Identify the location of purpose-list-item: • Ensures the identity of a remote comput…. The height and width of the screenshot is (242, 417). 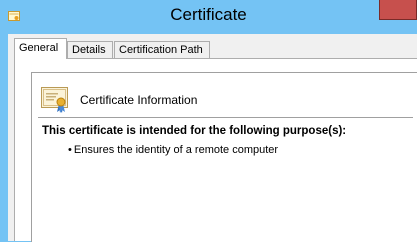
(173, 150).